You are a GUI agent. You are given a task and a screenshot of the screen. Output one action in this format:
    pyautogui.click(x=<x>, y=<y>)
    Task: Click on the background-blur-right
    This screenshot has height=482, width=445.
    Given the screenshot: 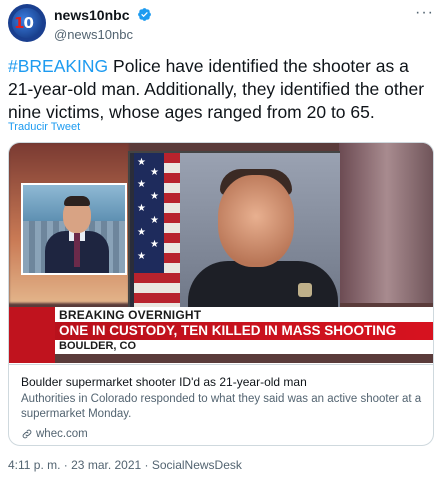 What is the action you would take?
    pyautogui.click(x=386, y=223)
    